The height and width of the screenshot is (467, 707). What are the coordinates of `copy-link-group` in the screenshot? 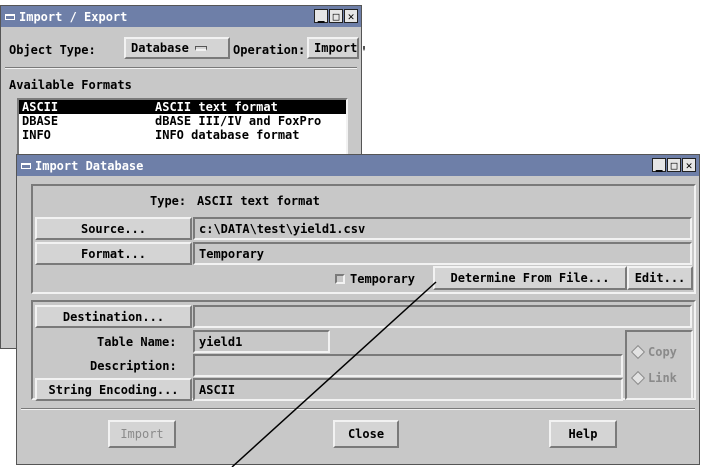 It's located at (659, 365).